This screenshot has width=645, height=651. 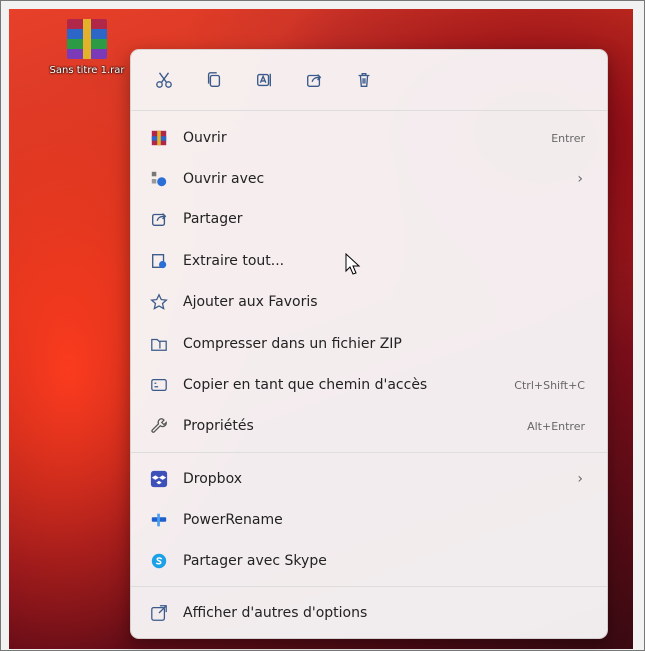 I want to click on extract-icon, so click(x=159, y=261).